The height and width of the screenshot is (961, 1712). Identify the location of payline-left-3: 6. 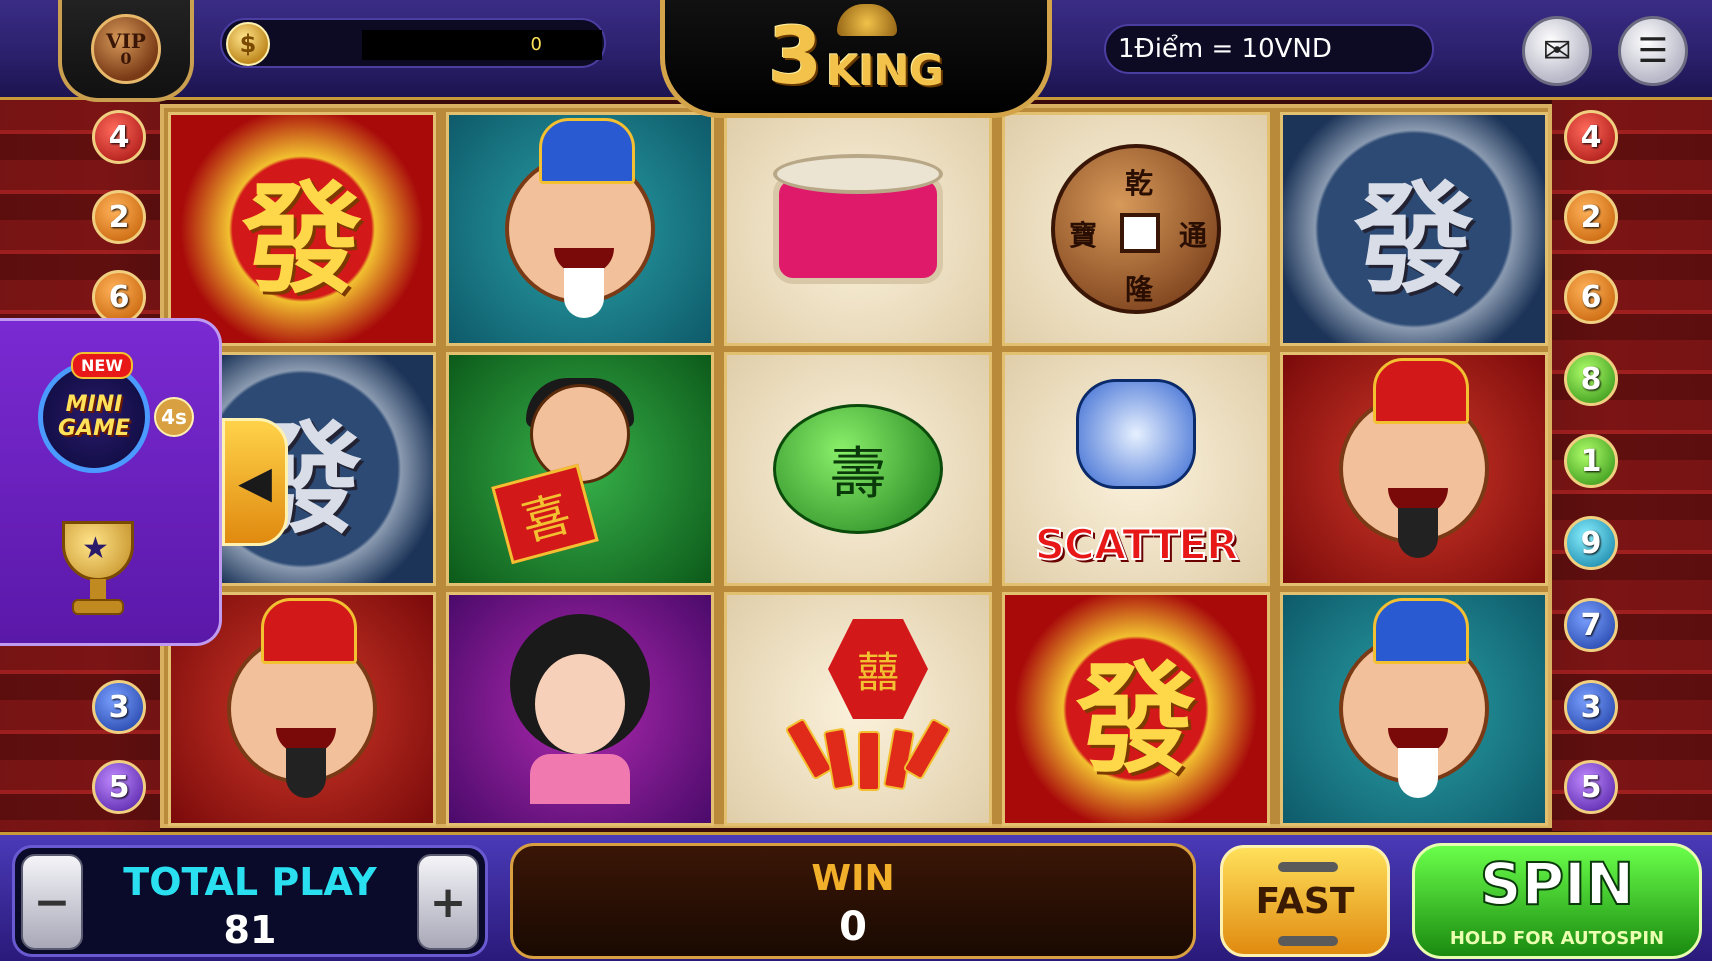
(119, 297).